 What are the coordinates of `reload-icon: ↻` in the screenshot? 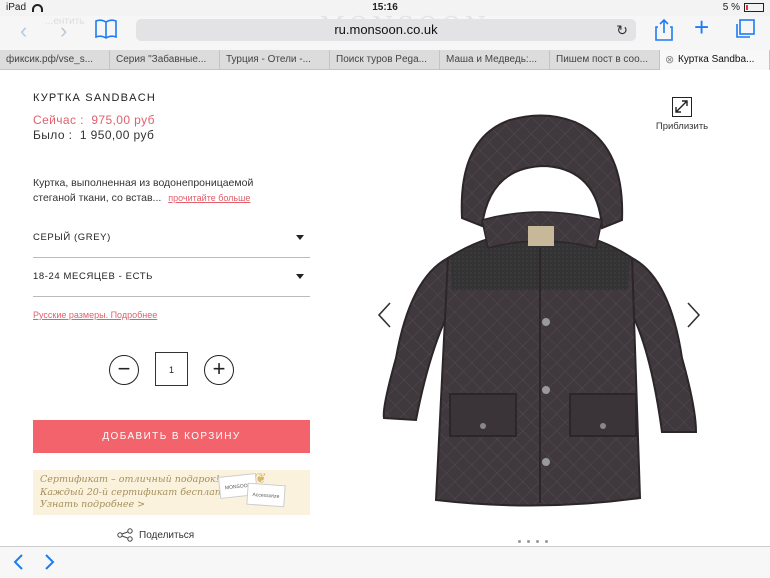 It's located at (622, 30).